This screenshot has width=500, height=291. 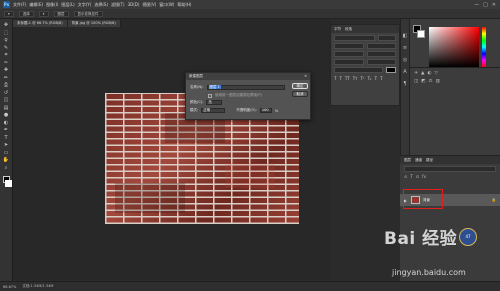 What do you see at coordinates (6, 115) in the screenshot?
I see `blur-icon: ●` at bounding box center [6, 115].